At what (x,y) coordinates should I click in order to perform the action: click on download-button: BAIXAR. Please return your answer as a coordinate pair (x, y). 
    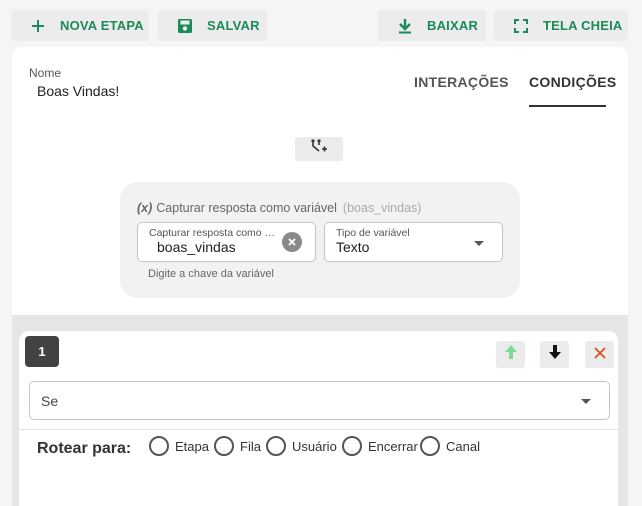
    Looking at the image, I should click on (432, 25).